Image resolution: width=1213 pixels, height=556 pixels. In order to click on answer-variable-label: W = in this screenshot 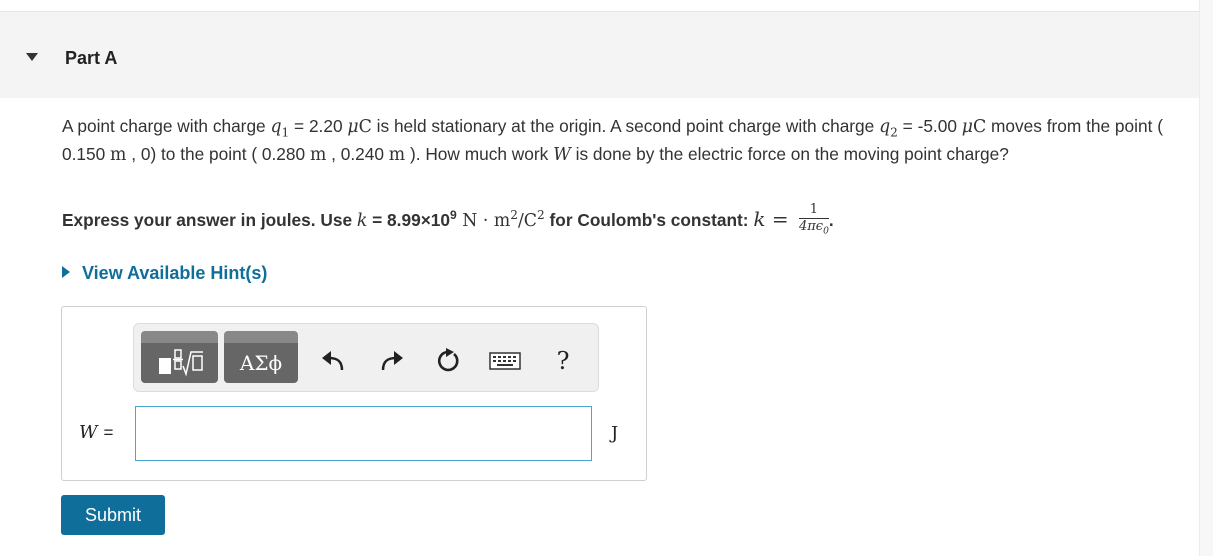, I will do `click(96, 432)`.